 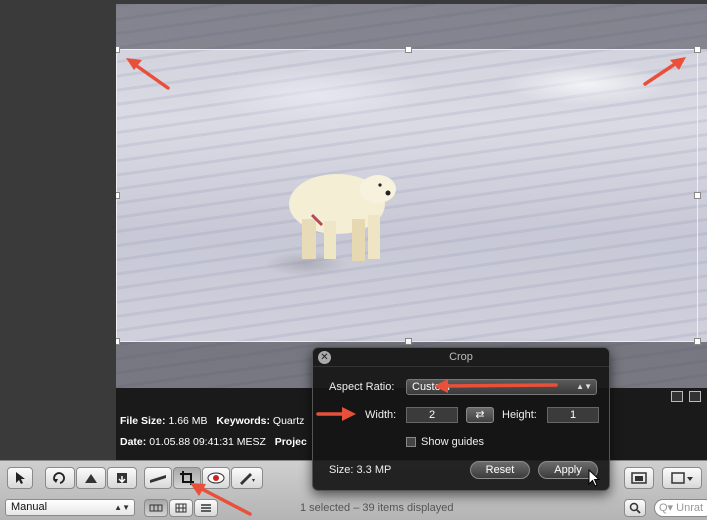 What do you see at coordinates (695, 396) in the screenshot?
I see `metadata-page-icon` at bounding box center [695, 396].